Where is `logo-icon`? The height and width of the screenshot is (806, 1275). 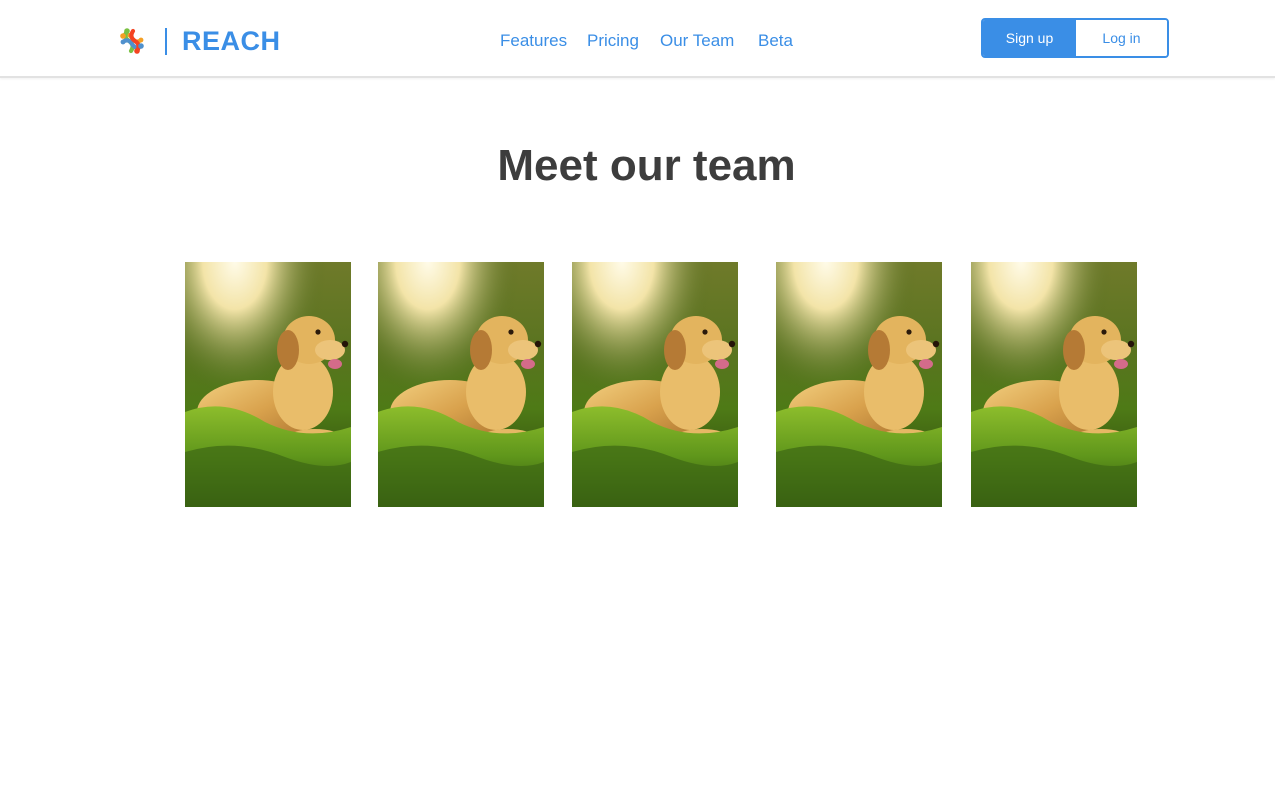 logo-icon is located at coordinates (132, 41).